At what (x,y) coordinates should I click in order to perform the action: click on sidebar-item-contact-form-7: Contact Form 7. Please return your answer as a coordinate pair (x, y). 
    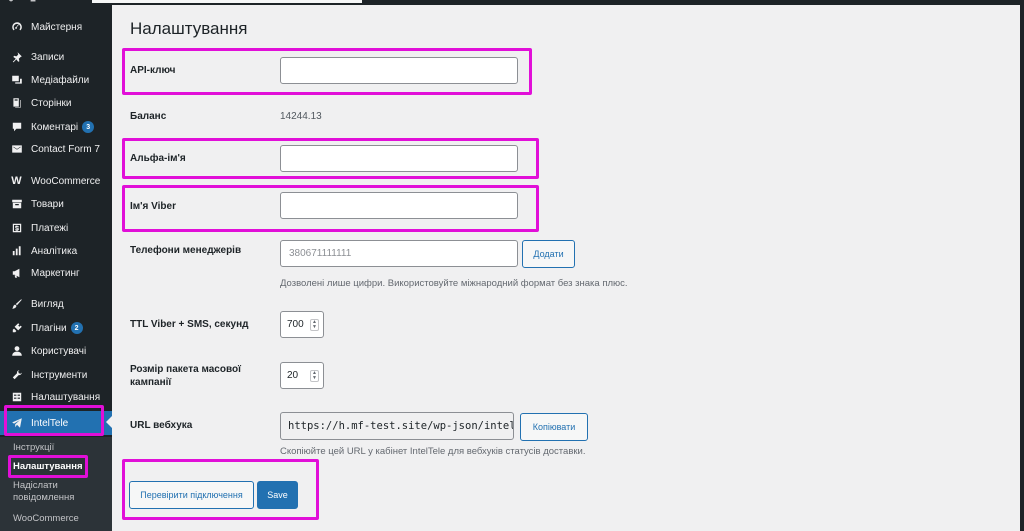
    Looking at the image, I should click on (56, 149).